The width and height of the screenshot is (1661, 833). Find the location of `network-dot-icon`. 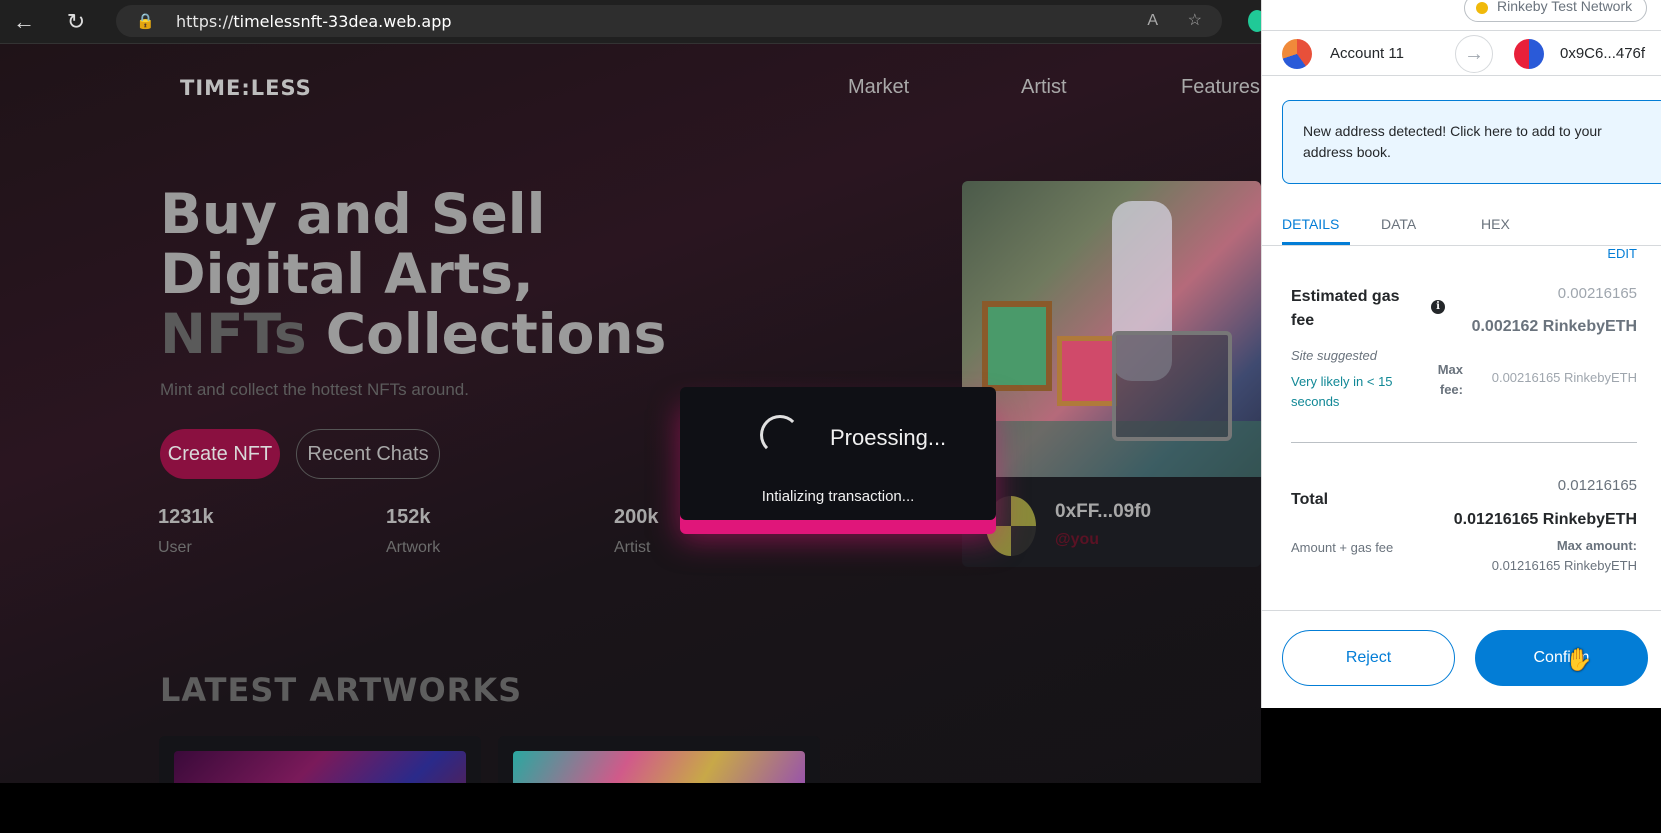

network-dot-icon is located at coordinates (1482, 8).